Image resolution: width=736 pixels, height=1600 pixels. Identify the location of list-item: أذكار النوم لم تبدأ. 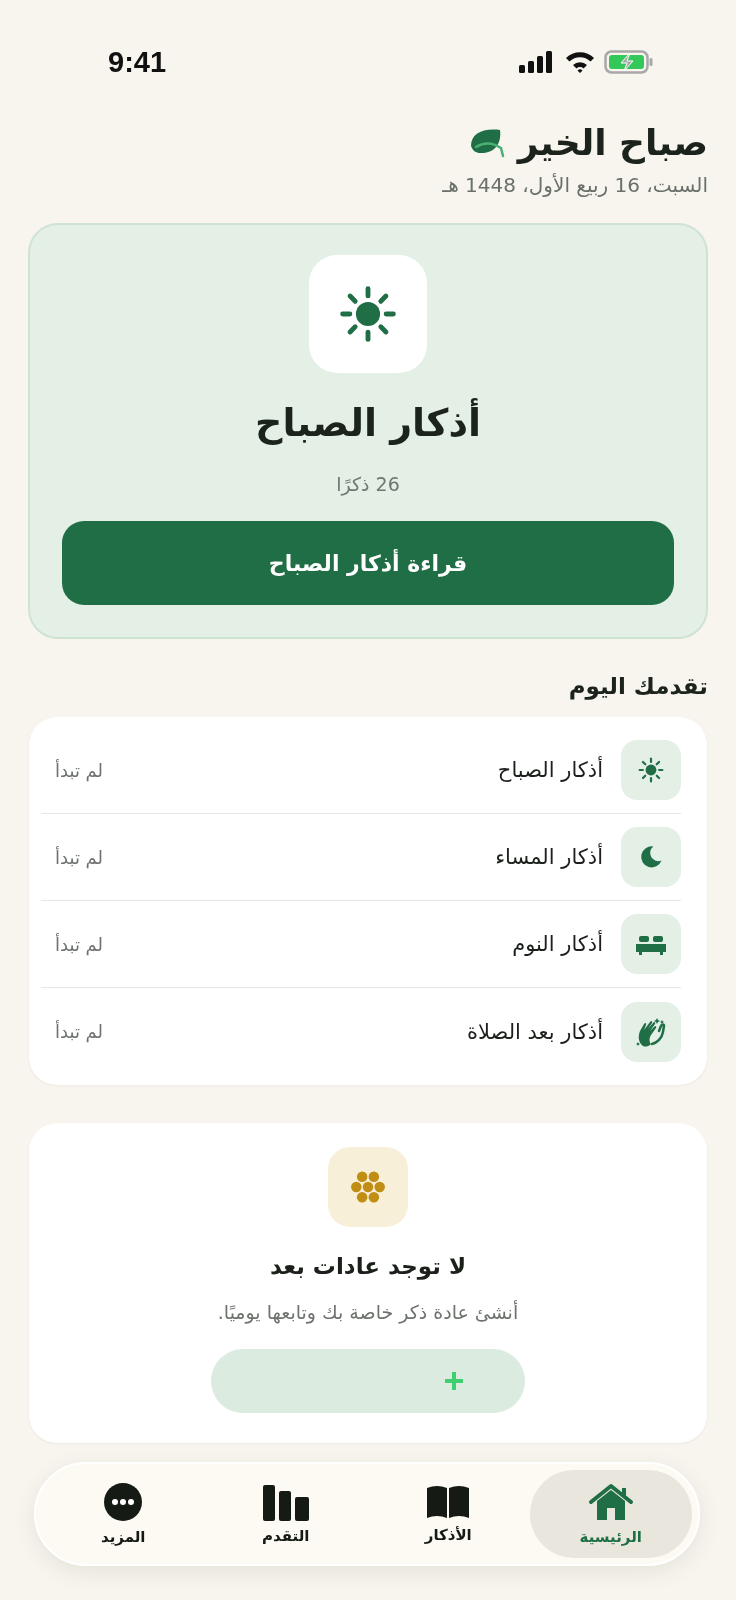
(361, 944).